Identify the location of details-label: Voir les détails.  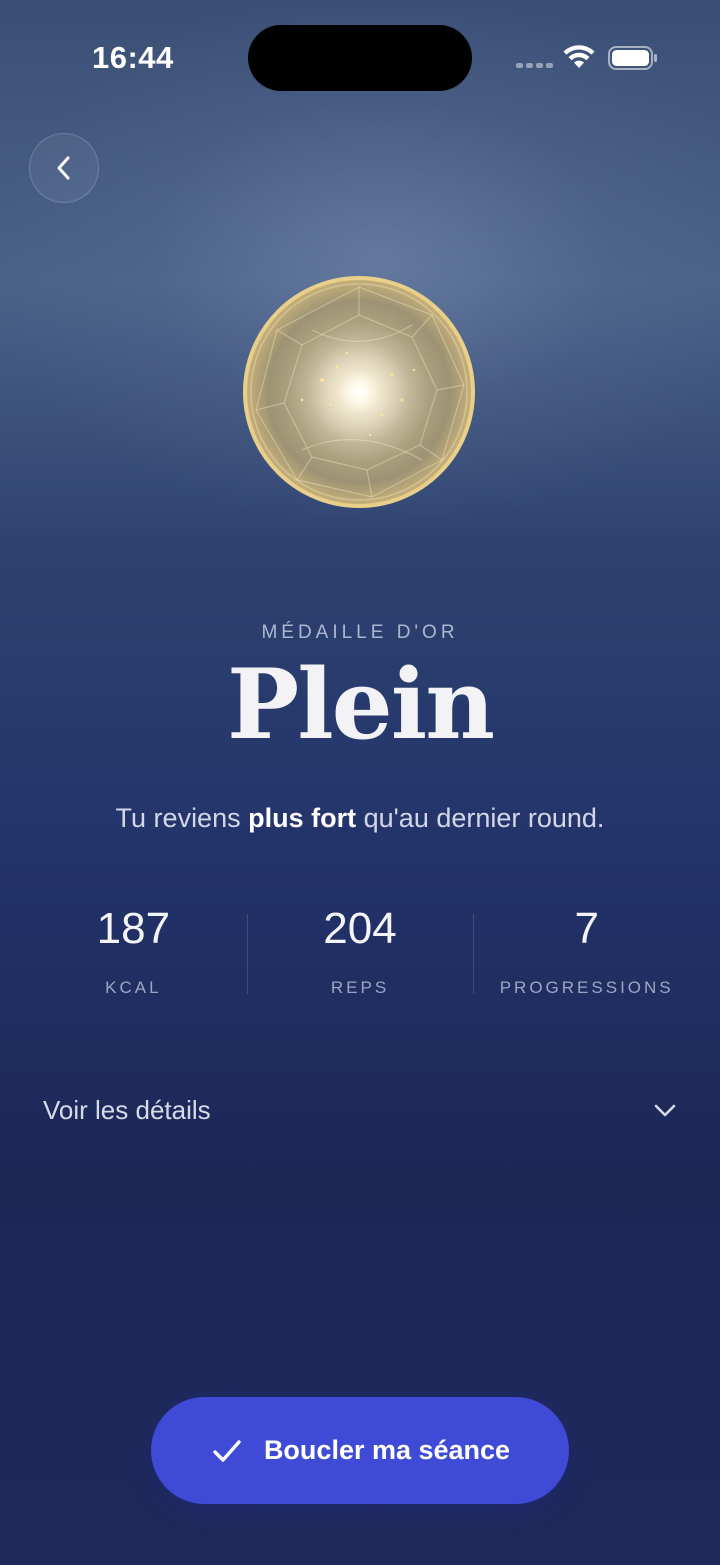
(127, 1109).